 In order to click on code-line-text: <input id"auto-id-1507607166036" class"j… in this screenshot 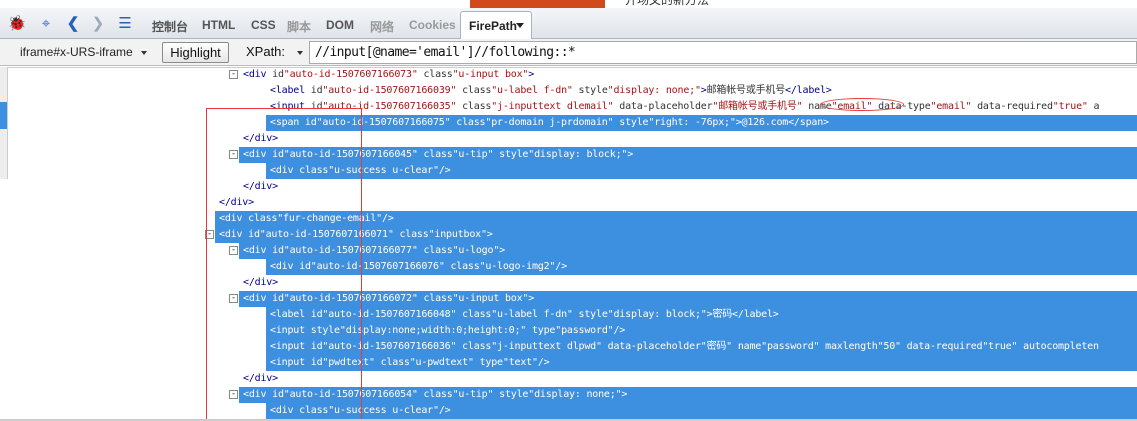, I will do `click(684, 346)`.